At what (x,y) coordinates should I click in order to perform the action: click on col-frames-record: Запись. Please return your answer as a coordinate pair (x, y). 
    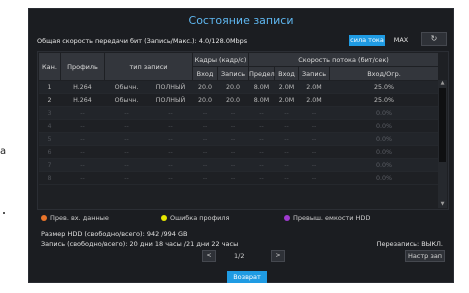
    Looking at the image, I should click on (233, 73).